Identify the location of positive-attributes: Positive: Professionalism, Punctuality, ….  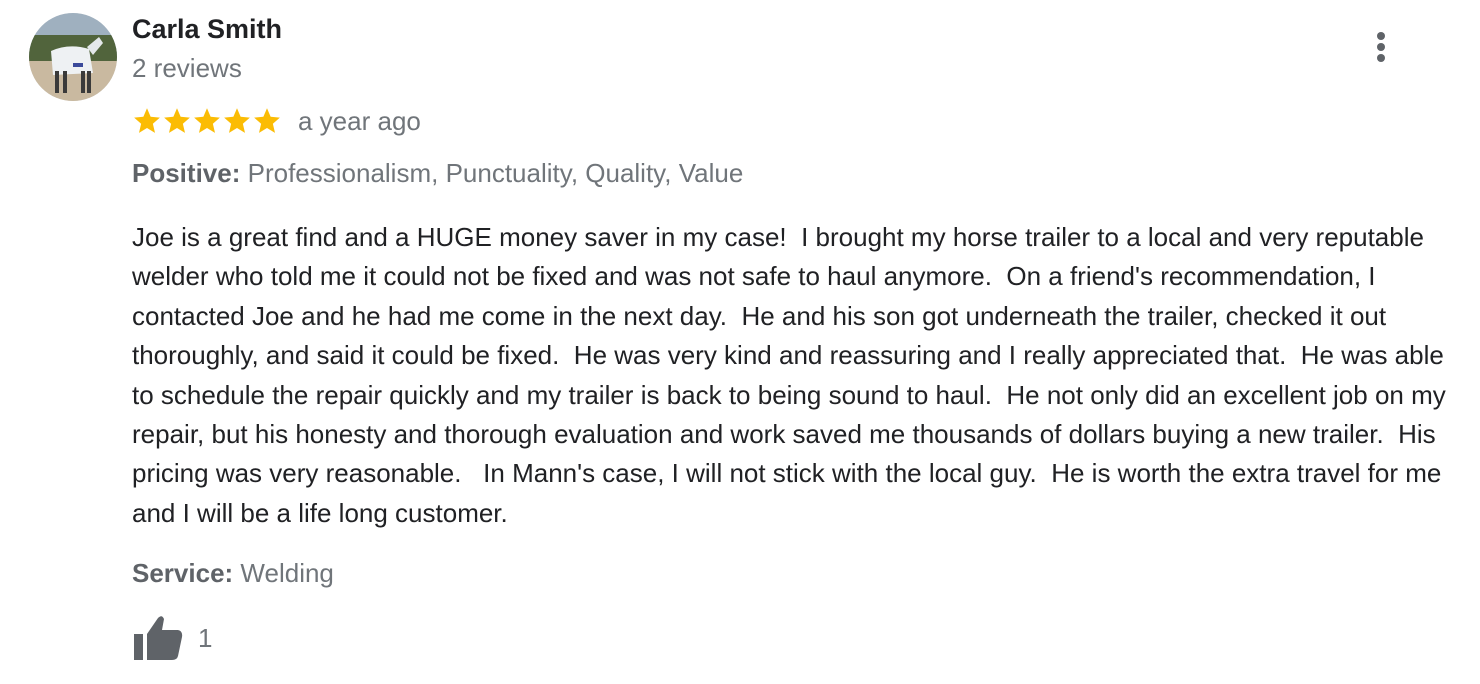
(437, 173).